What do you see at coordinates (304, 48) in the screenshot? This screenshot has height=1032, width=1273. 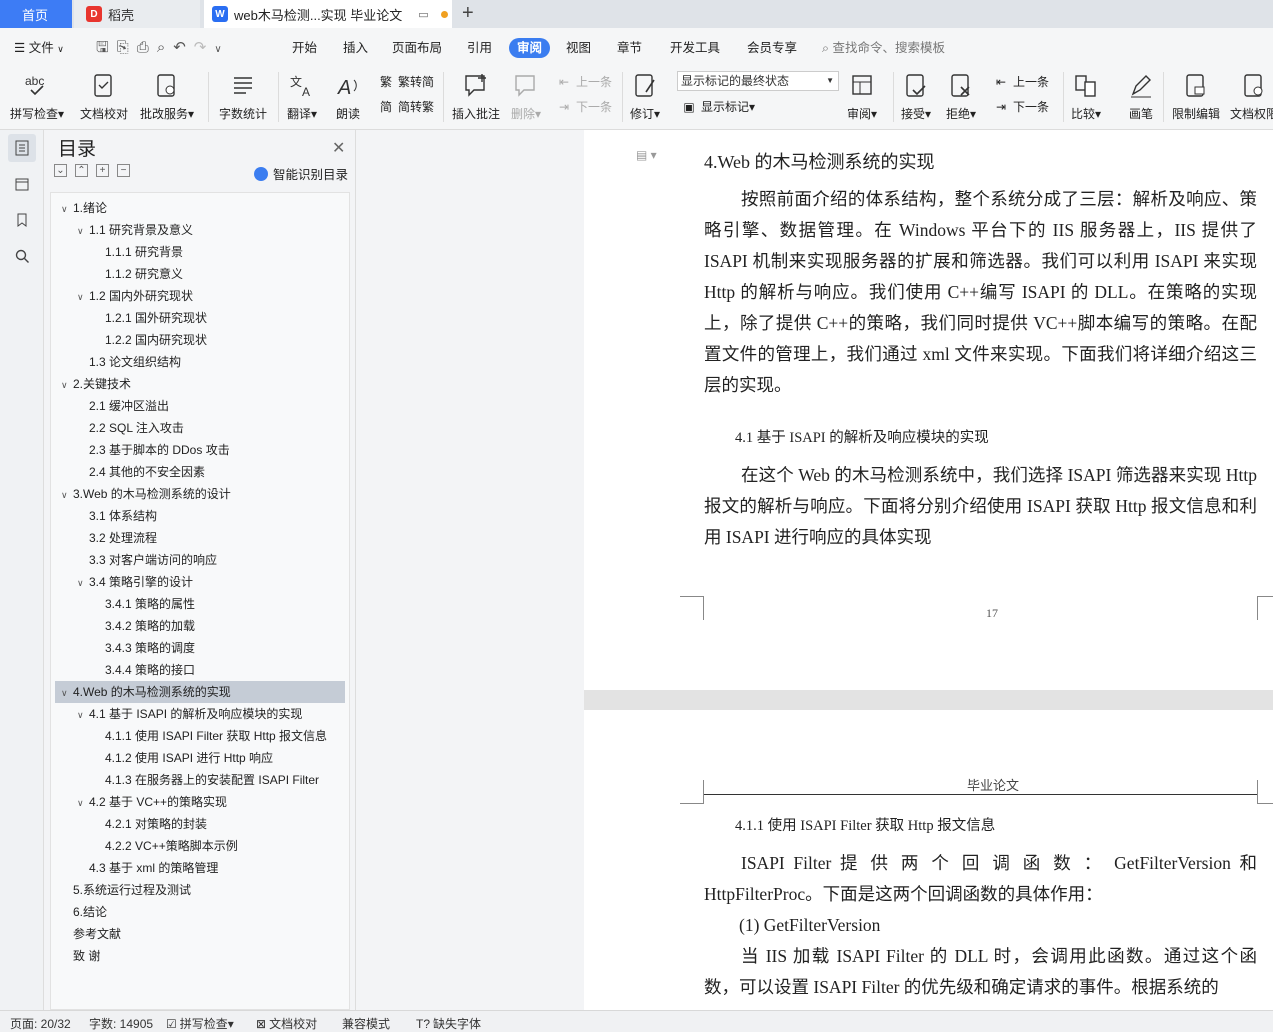 I see `menu-start: 开始` at bounding box center [304, 48].